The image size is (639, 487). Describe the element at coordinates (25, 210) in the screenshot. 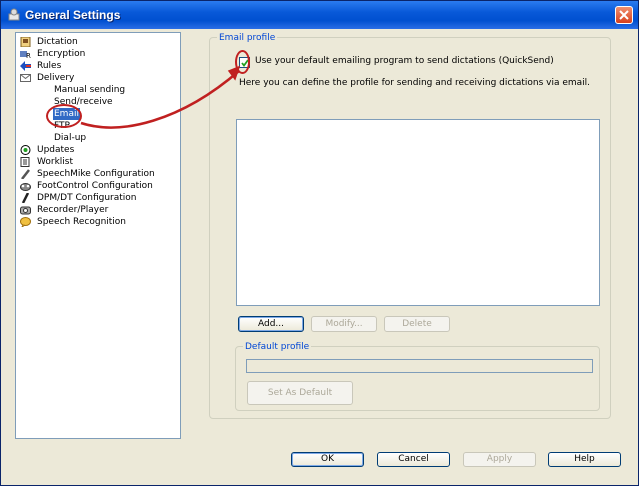

I see `recorder-icon` at that location.